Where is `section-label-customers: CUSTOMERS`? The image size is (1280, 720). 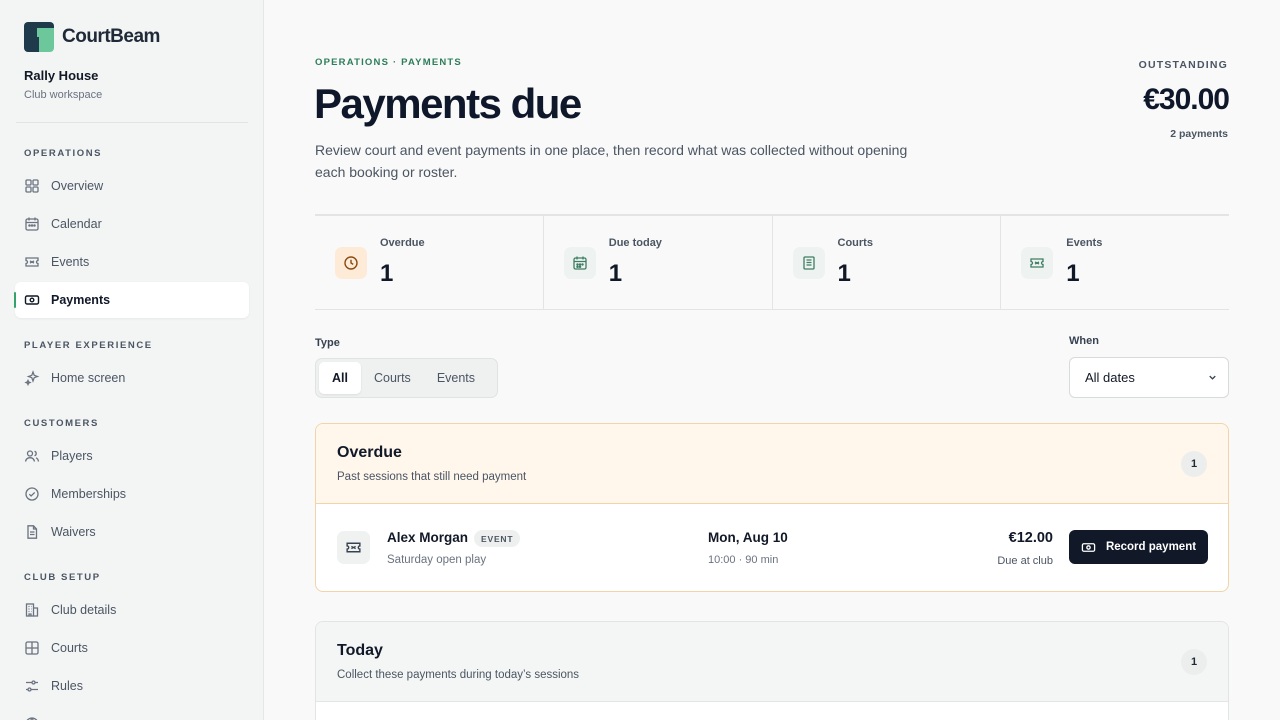 section-label-customers: CUSTOMERS is located at coordinates (61, 423).